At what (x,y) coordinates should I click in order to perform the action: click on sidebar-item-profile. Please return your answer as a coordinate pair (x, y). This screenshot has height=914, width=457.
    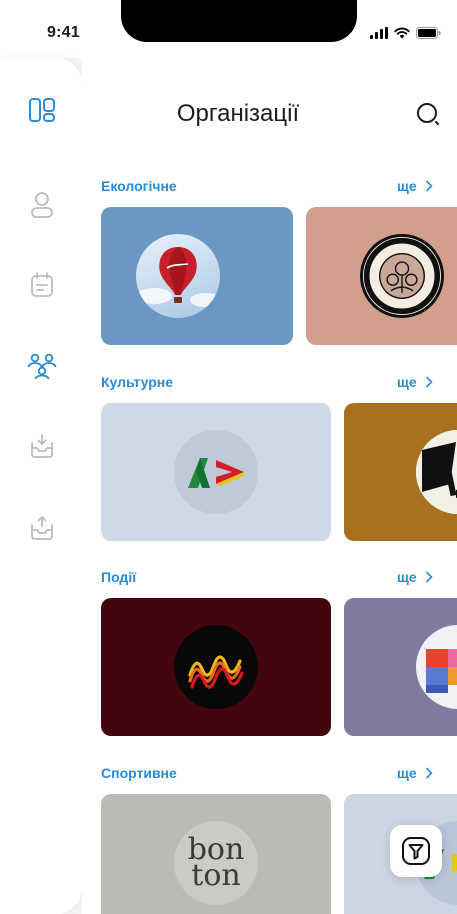
    Looking at the image, I should click on (42, 205).